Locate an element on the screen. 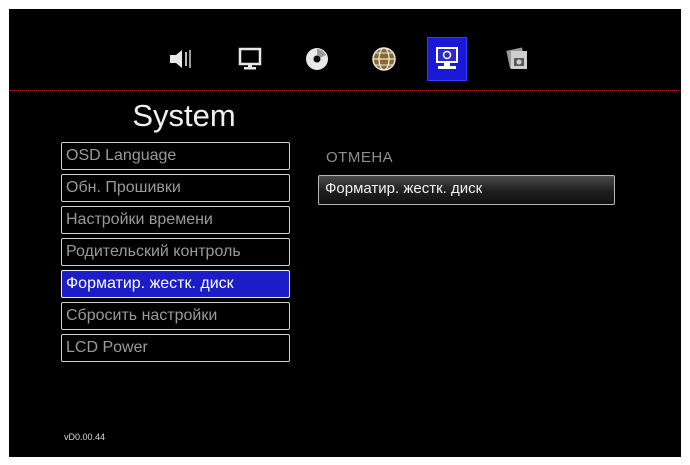  header-divider is located at coordinates (345, 90).